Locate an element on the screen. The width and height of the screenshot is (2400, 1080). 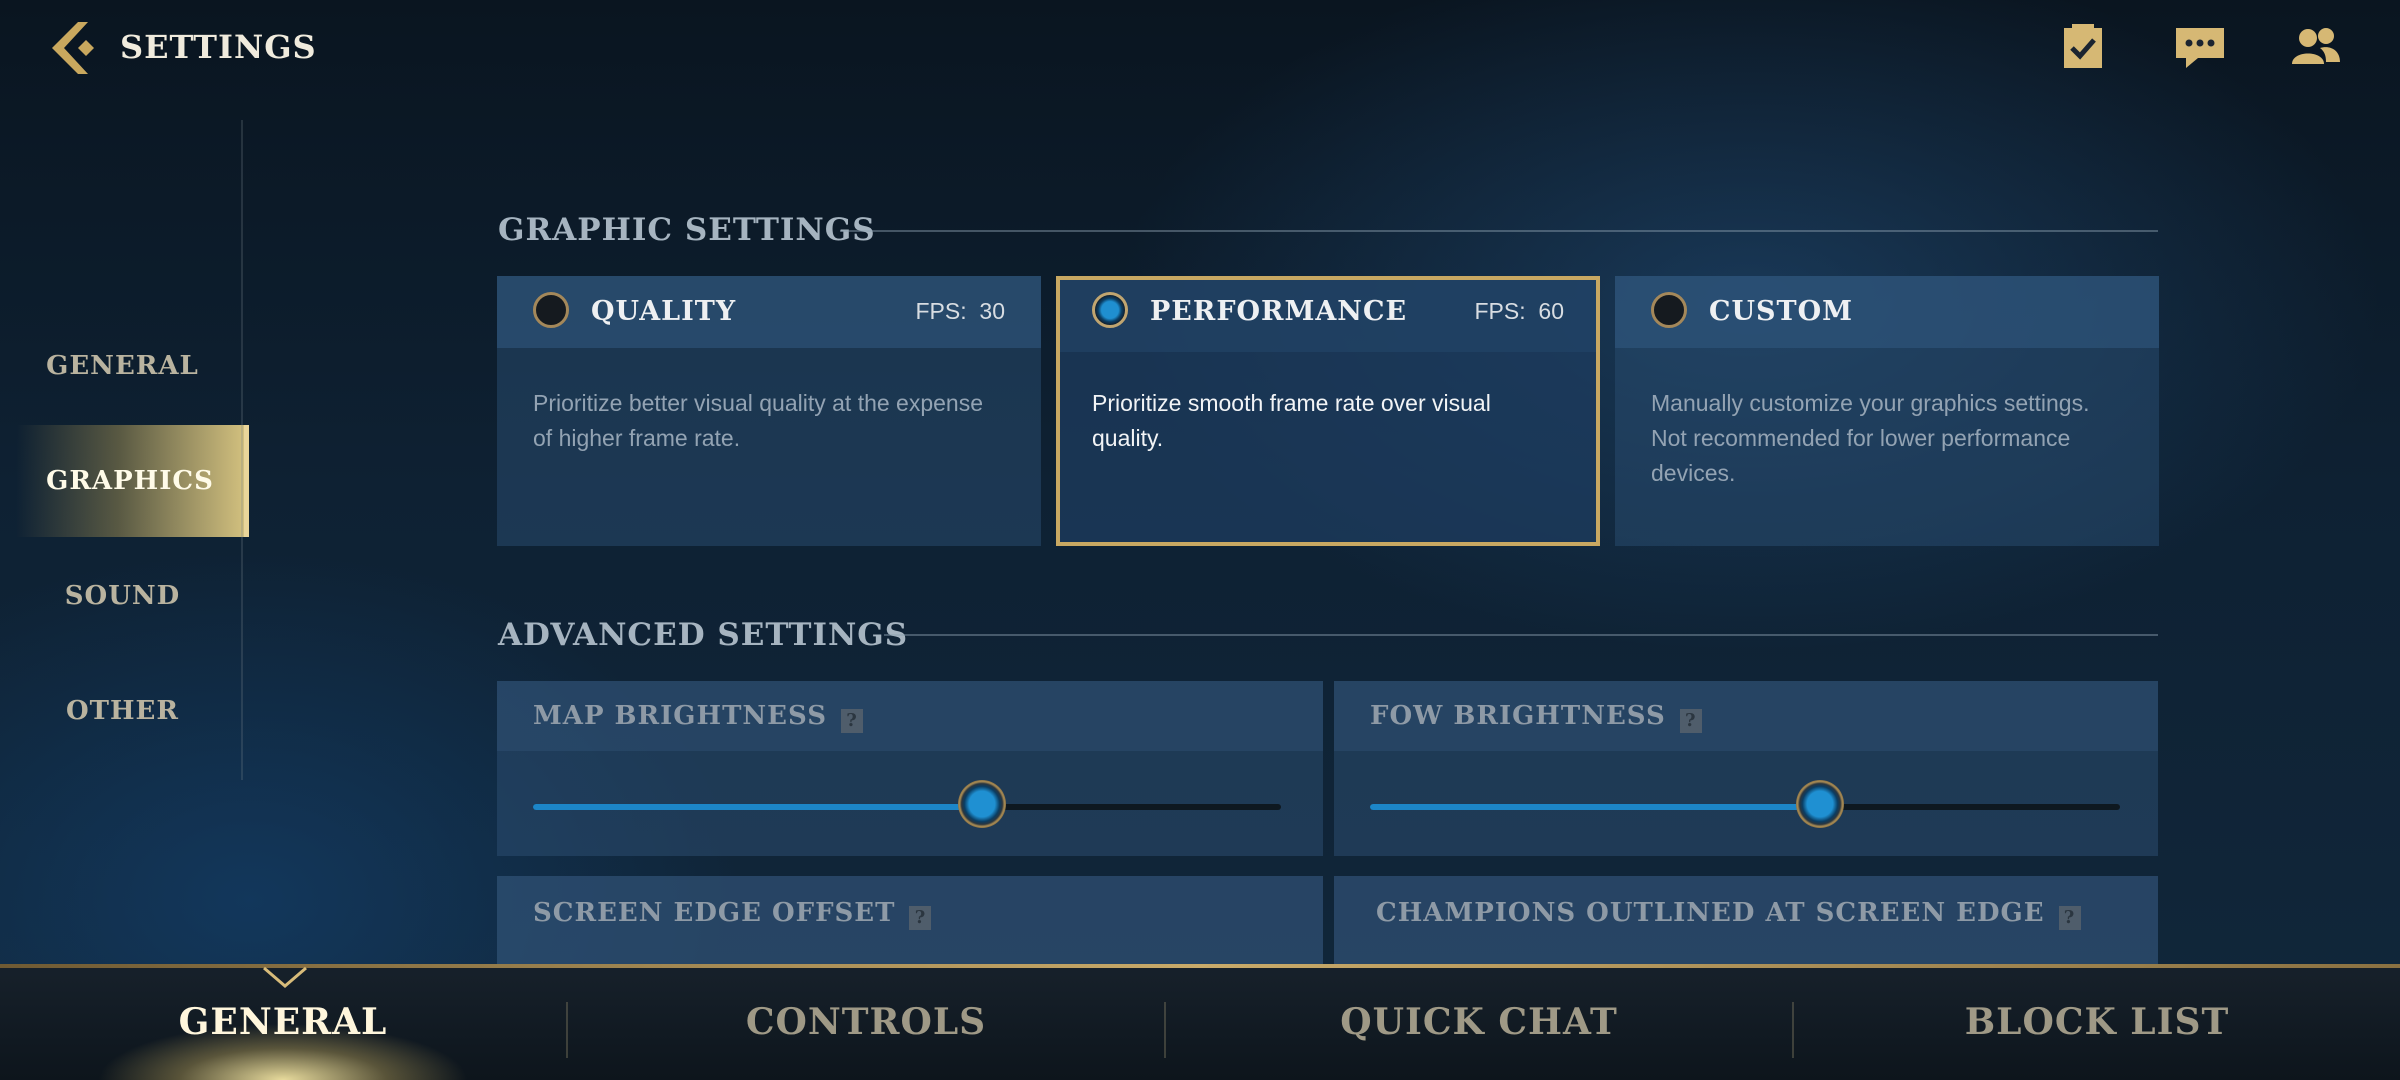
tab-block-list: BLOCK LIST is located at coordinates (2097, 1022).